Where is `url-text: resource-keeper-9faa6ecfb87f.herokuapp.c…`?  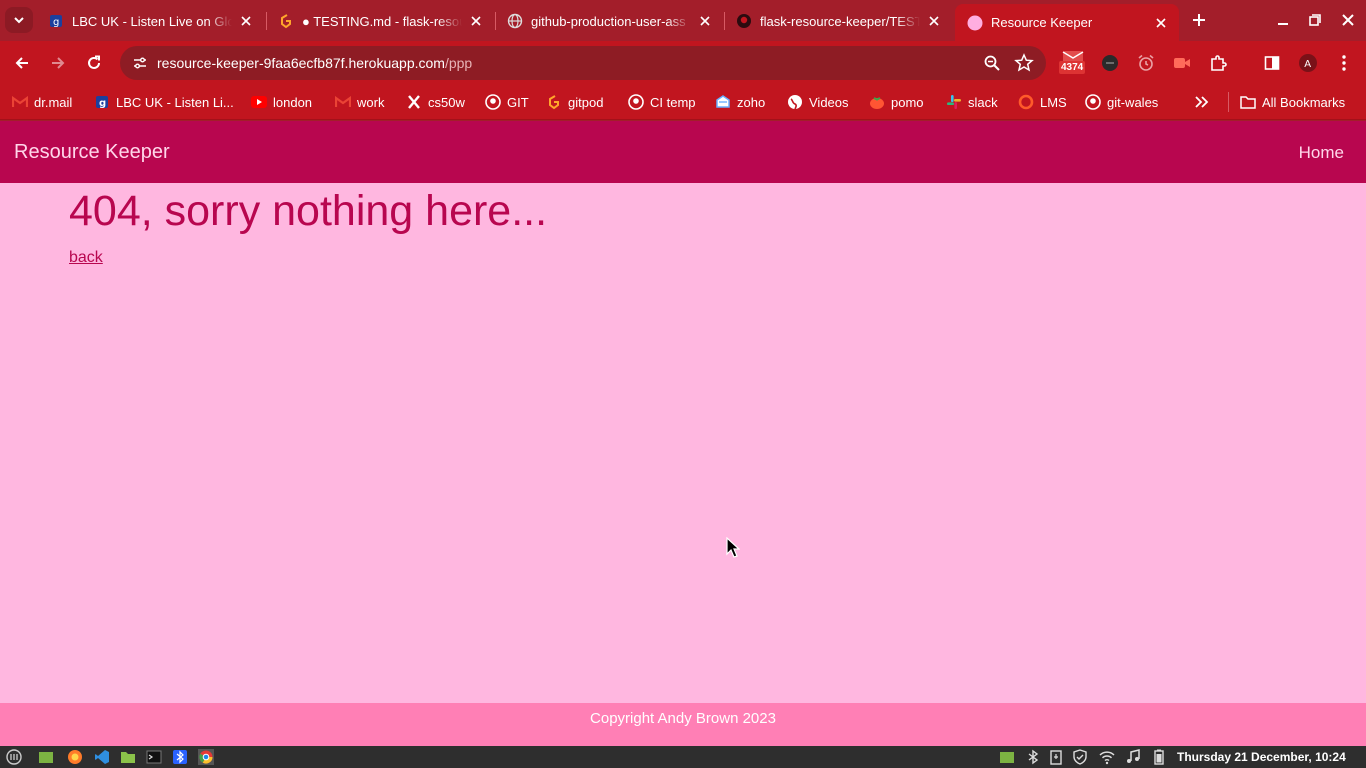
url-text: resource-keeper-9faa6ecfb87f.herokuapp.c… is located at coordinates (314, 63).